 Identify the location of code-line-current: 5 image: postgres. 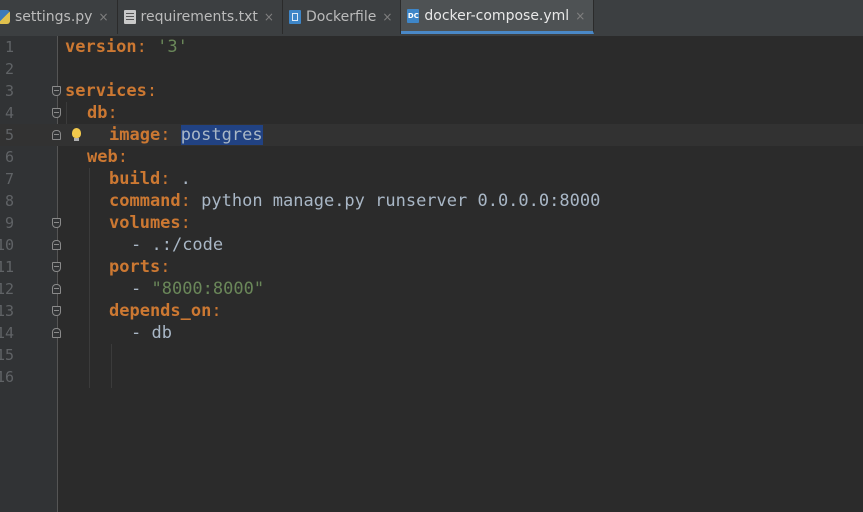
(431, 135).